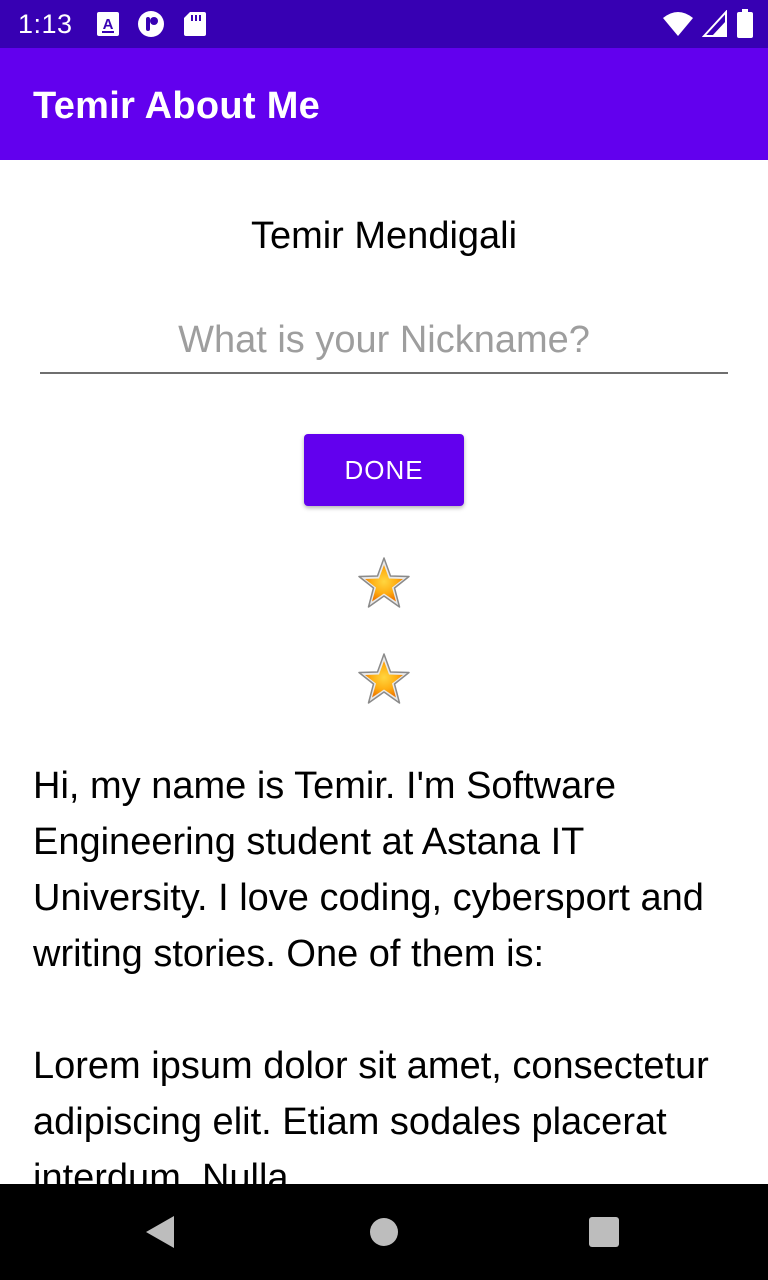 The height and width of the screenshot is (1280, 768). What do you see at coordinates (384, 24) in the screenshot?
I see `status-bar: 1:13 A` at bounding box center [384, 24].